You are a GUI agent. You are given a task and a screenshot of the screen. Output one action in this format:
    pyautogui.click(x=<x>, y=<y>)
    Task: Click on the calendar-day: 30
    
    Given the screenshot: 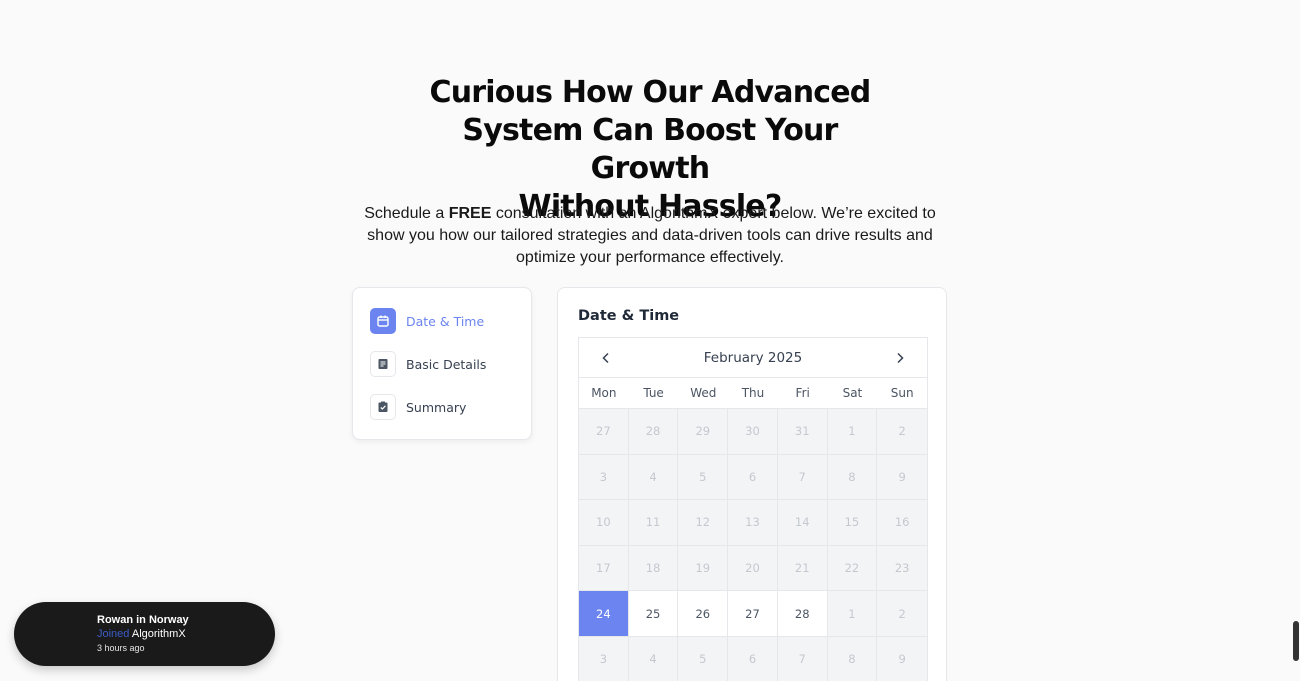 What is the action you would take?
    pyautogui.click(x=753, y=432)
    